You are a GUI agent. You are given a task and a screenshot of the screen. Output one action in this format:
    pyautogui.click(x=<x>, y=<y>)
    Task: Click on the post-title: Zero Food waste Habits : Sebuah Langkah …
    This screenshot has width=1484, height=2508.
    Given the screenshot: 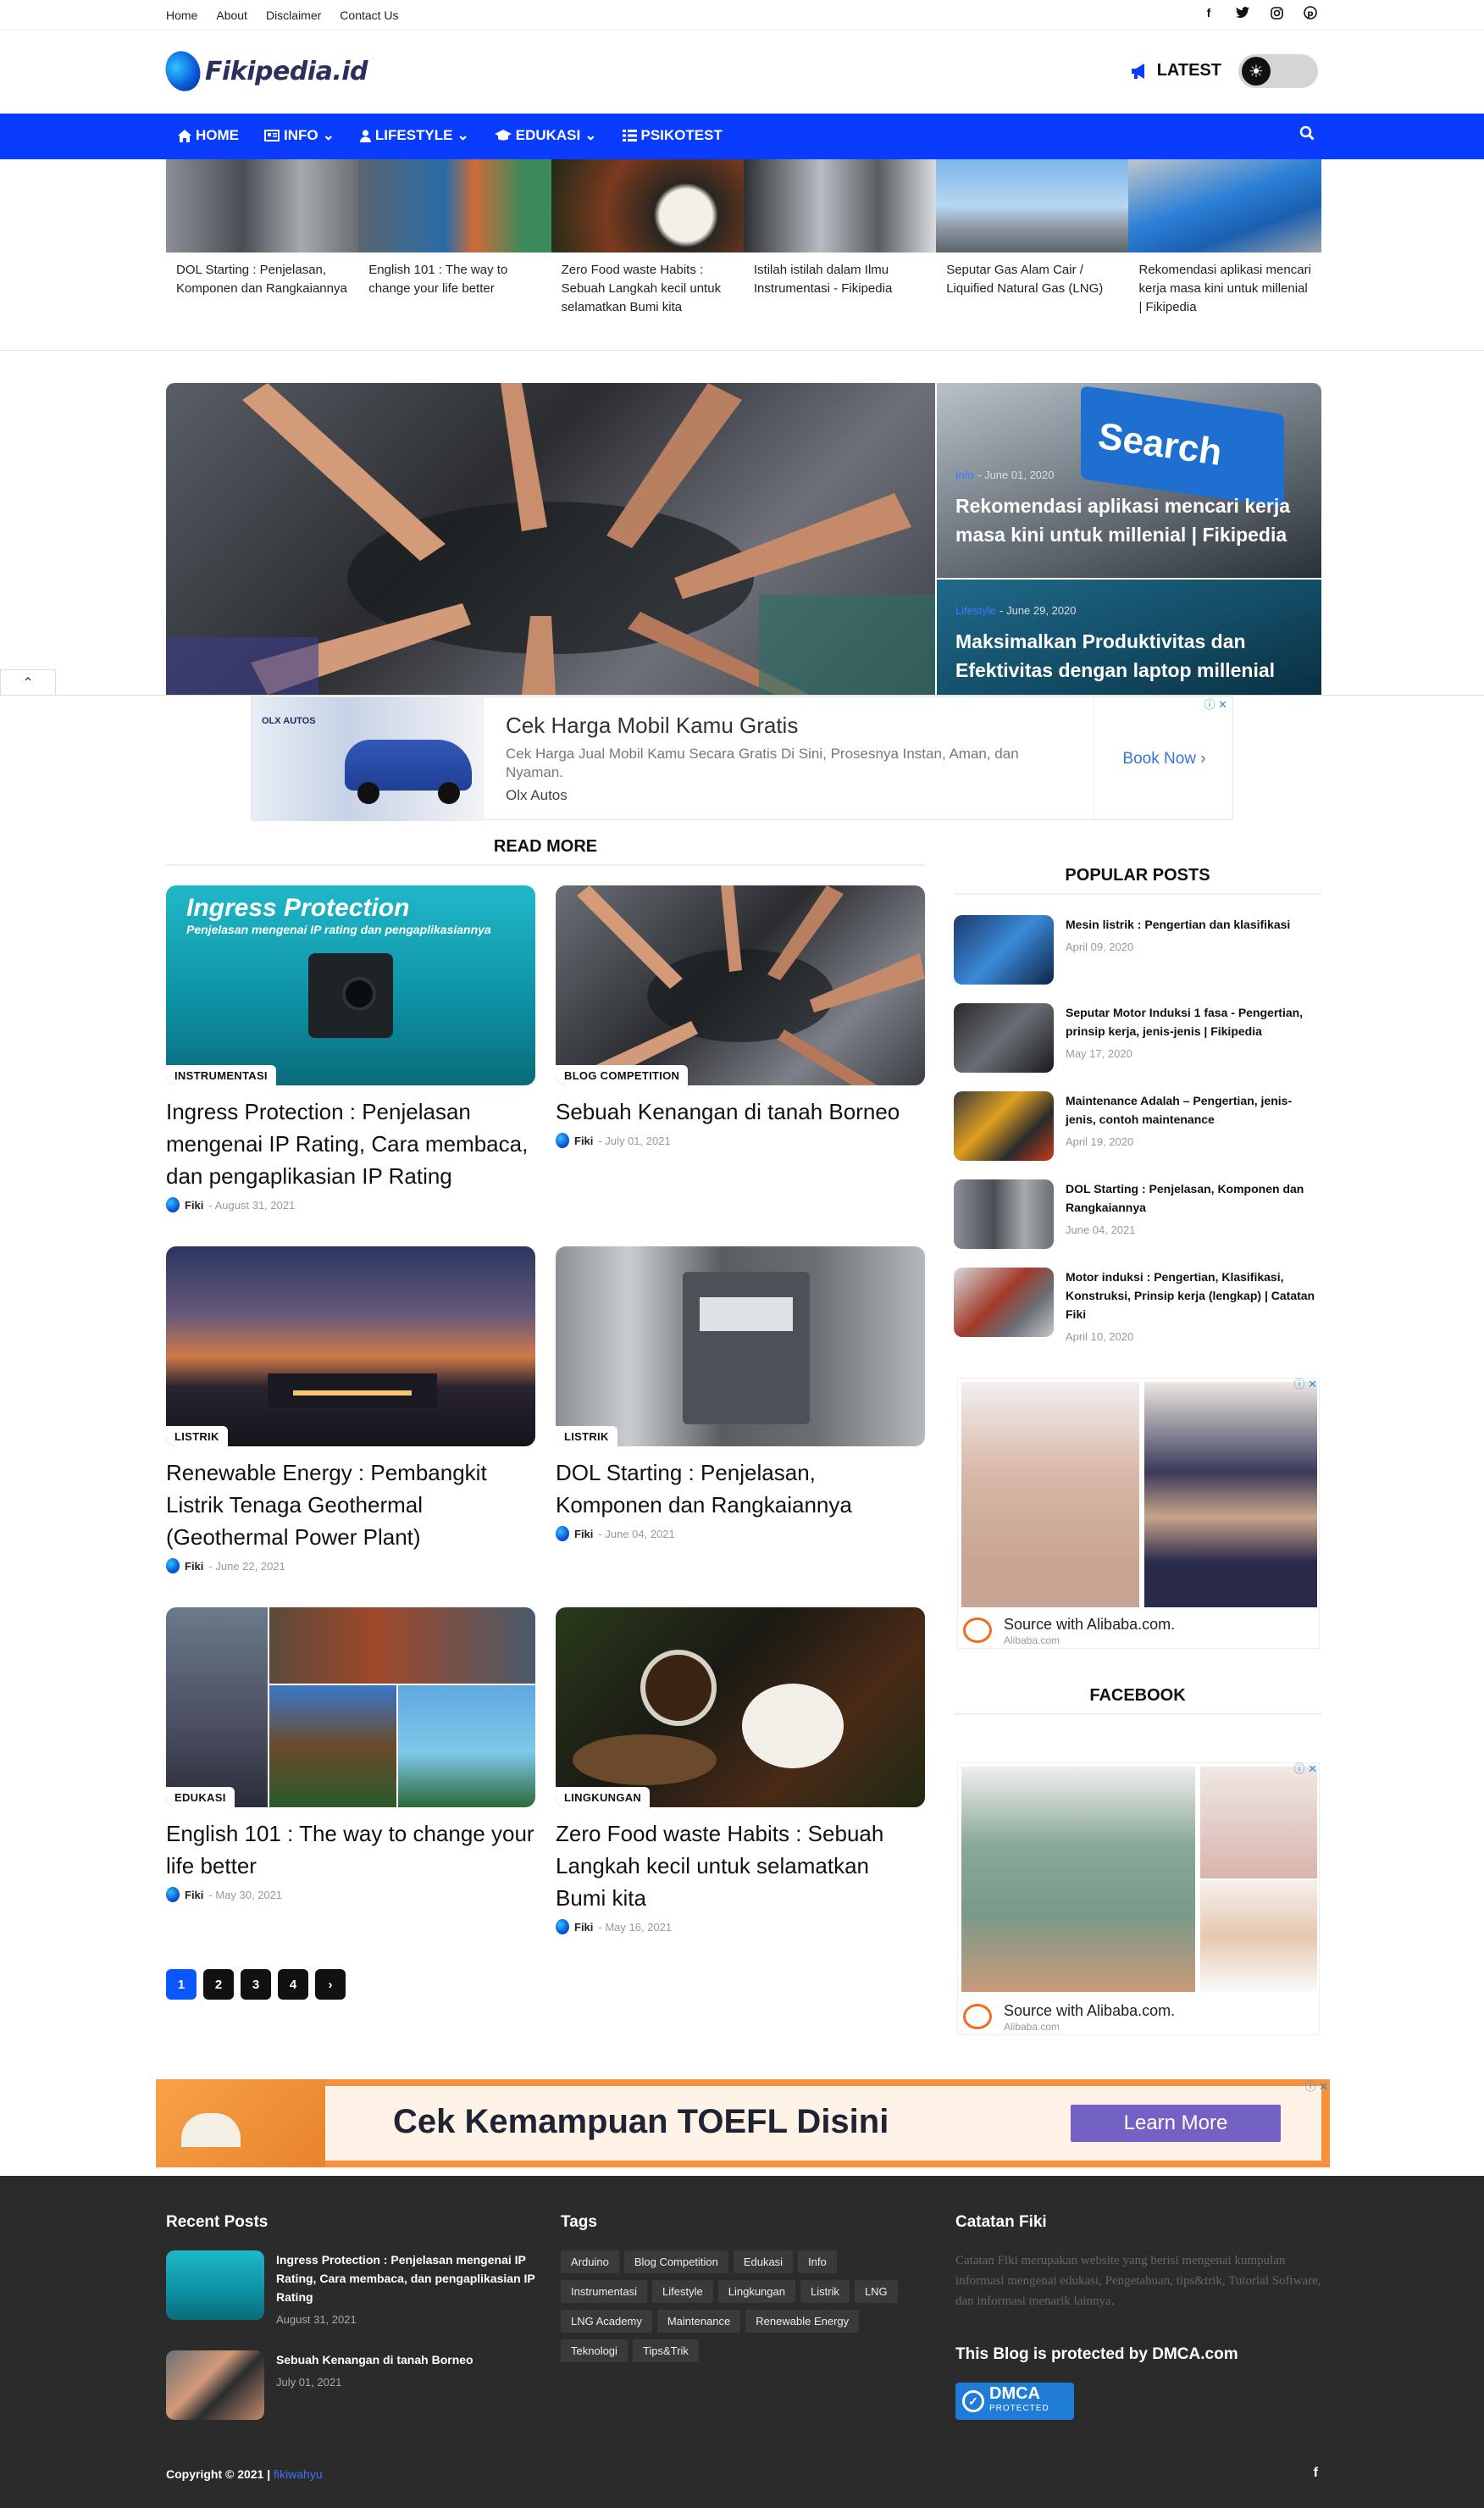 What is the action you would take?
    pyautogui.click(x=740, y=1866)
    